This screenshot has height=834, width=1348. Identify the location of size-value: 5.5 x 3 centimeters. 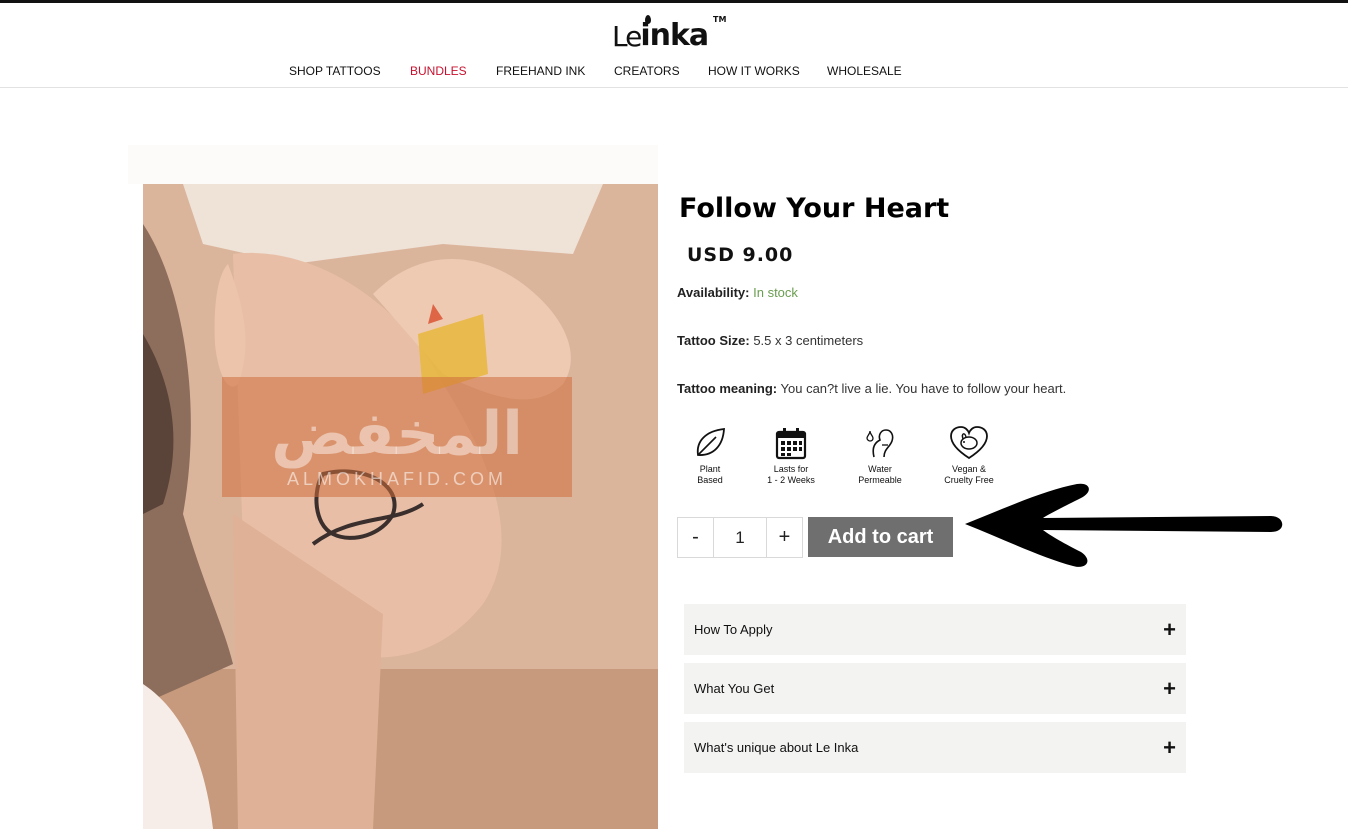
(808, 340).